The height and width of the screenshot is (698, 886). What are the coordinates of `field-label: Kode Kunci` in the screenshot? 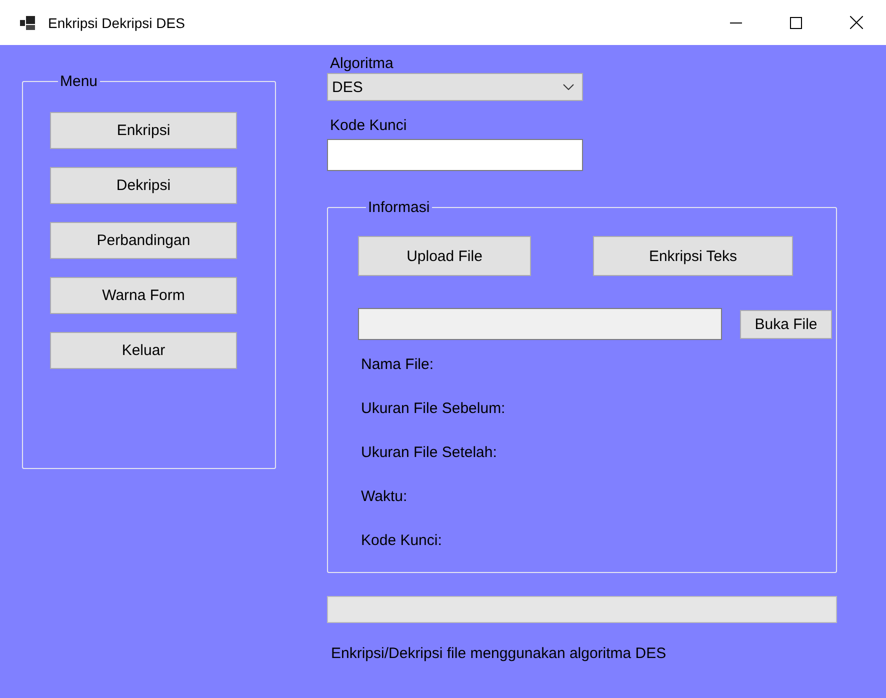 It's located at (369, 126).